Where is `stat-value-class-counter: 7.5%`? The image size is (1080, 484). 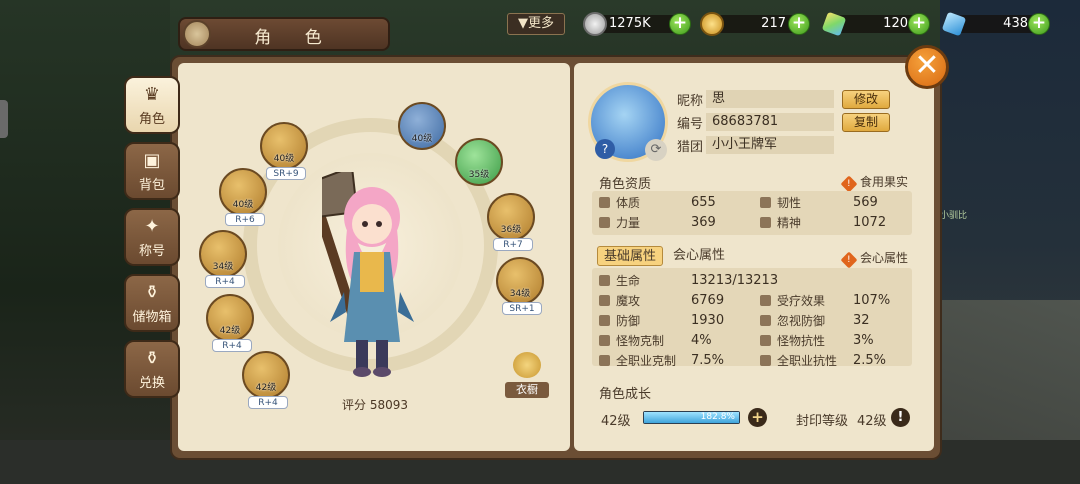
stat-value-class-counter: 7.5% is located at coordinates (708, 359).